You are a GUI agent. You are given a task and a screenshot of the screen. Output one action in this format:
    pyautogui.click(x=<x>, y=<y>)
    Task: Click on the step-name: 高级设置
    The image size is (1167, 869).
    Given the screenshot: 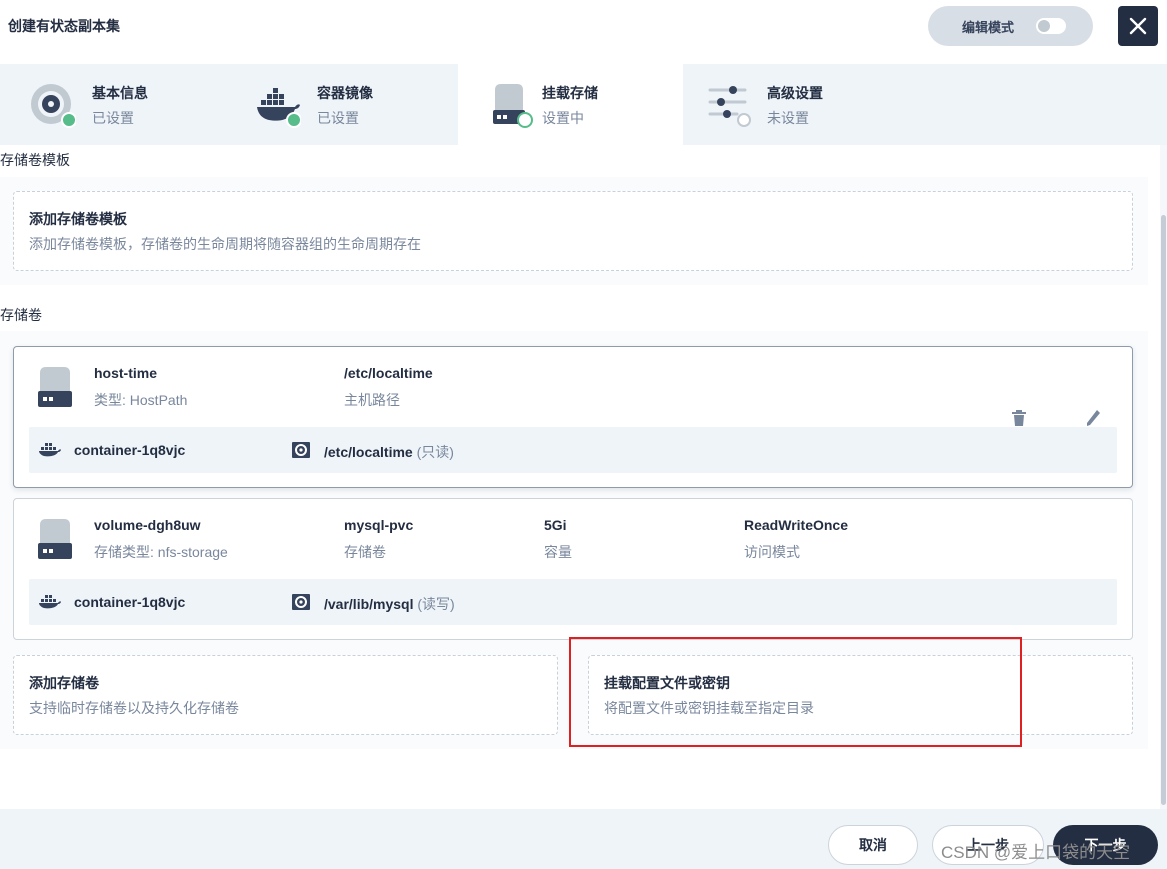 What is the action you would take?
    pyautogui.click(x=795, y=93)
    